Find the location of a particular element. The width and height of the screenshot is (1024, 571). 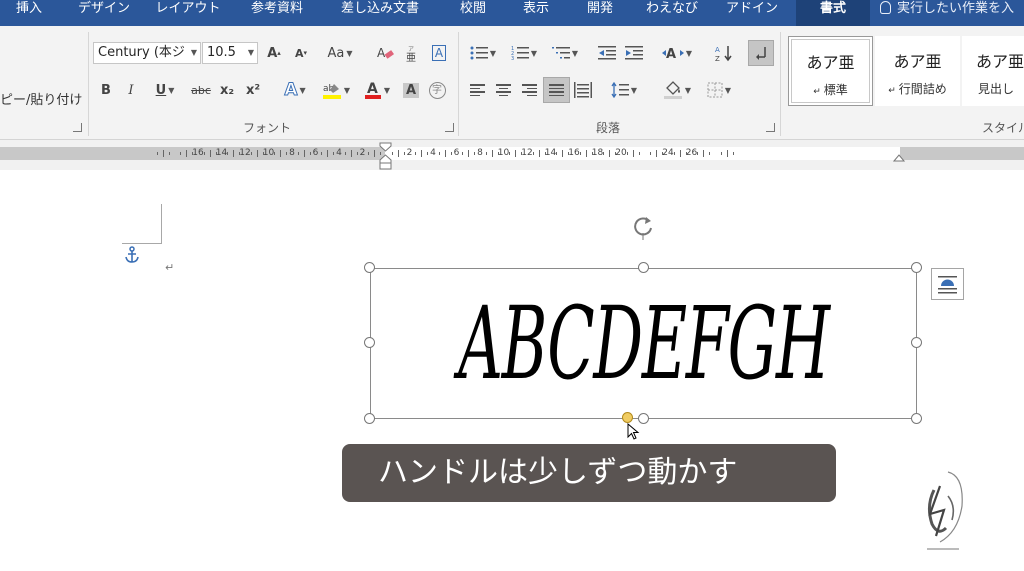

phonetic-guide-button: ア亜 is located at coordinates (412, 53).